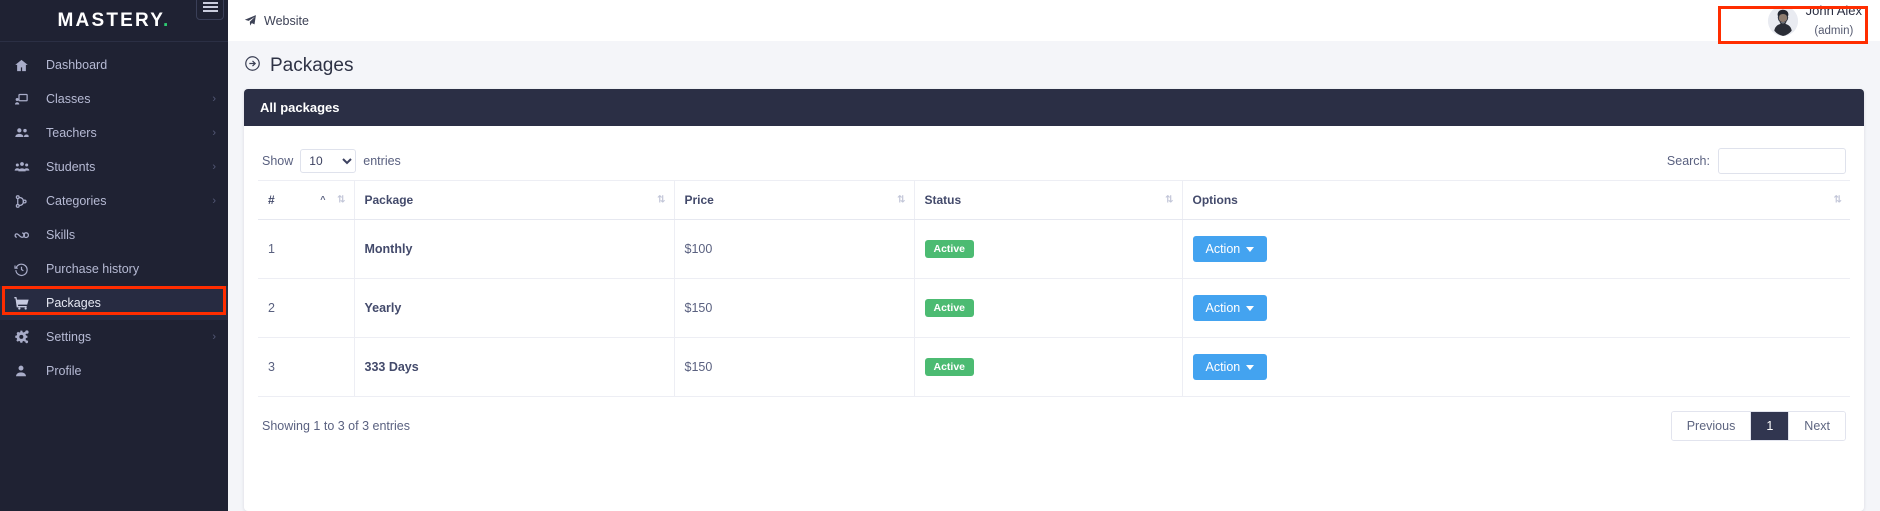  Describe the element at coordinates (71, 133) in the screenshot. I see `sidebar-item-label: Teachers` at that location.